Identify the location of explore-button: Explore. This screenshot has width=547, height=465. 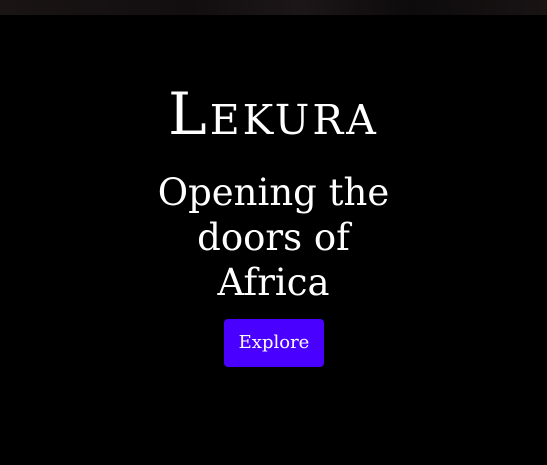
(274, 343).